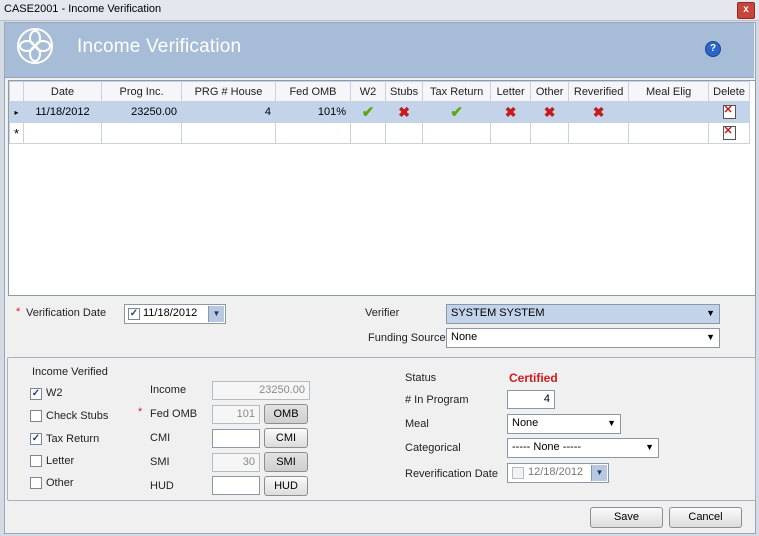  I want to click on col-header-date: Date, so click(62, 91).